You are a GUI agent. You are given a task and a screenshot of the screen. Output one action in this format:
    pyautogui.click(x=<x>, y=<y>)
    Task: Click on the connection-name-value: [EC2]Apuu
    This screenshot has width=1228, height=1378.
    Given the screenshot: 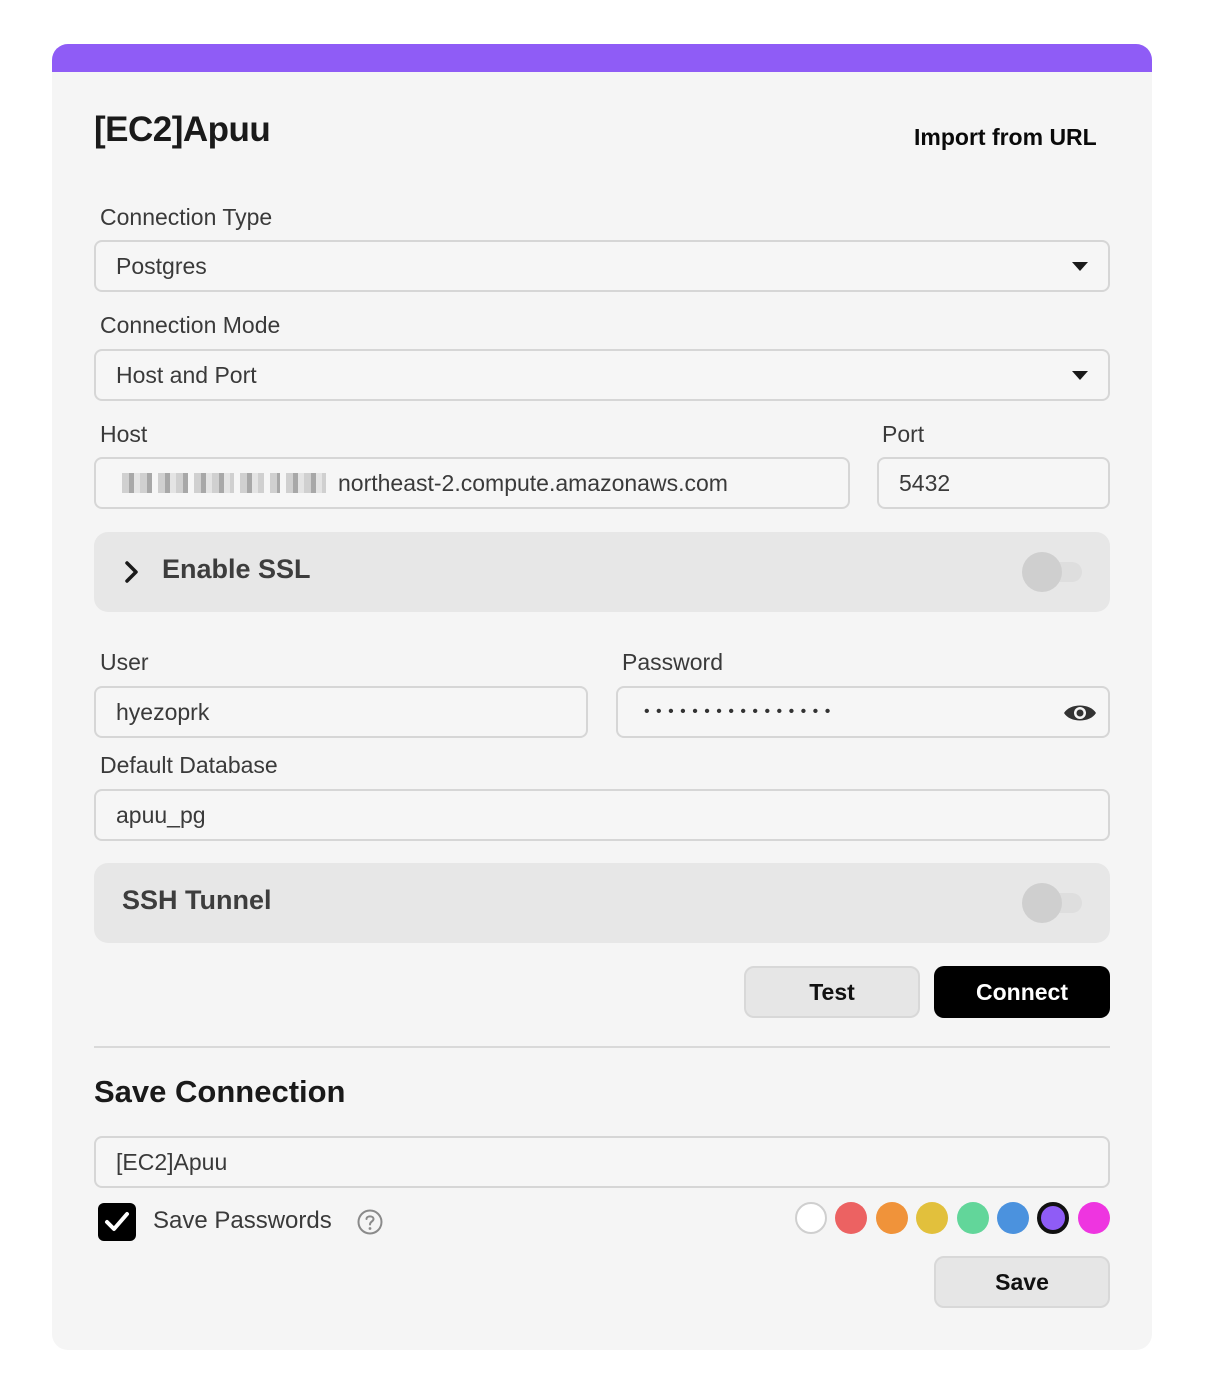 What is the action you would take?
    pyautogui.click(x=172, y=1161)
    